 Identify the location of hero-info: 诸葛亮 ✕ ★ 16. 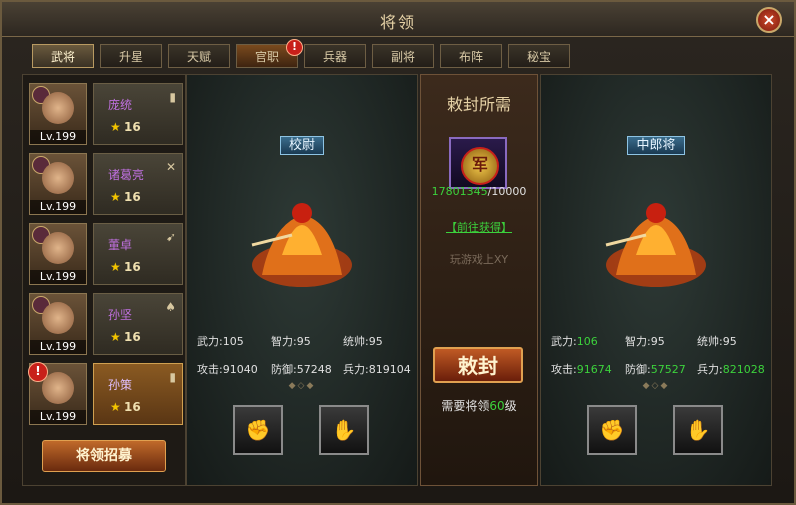
(138, 184).